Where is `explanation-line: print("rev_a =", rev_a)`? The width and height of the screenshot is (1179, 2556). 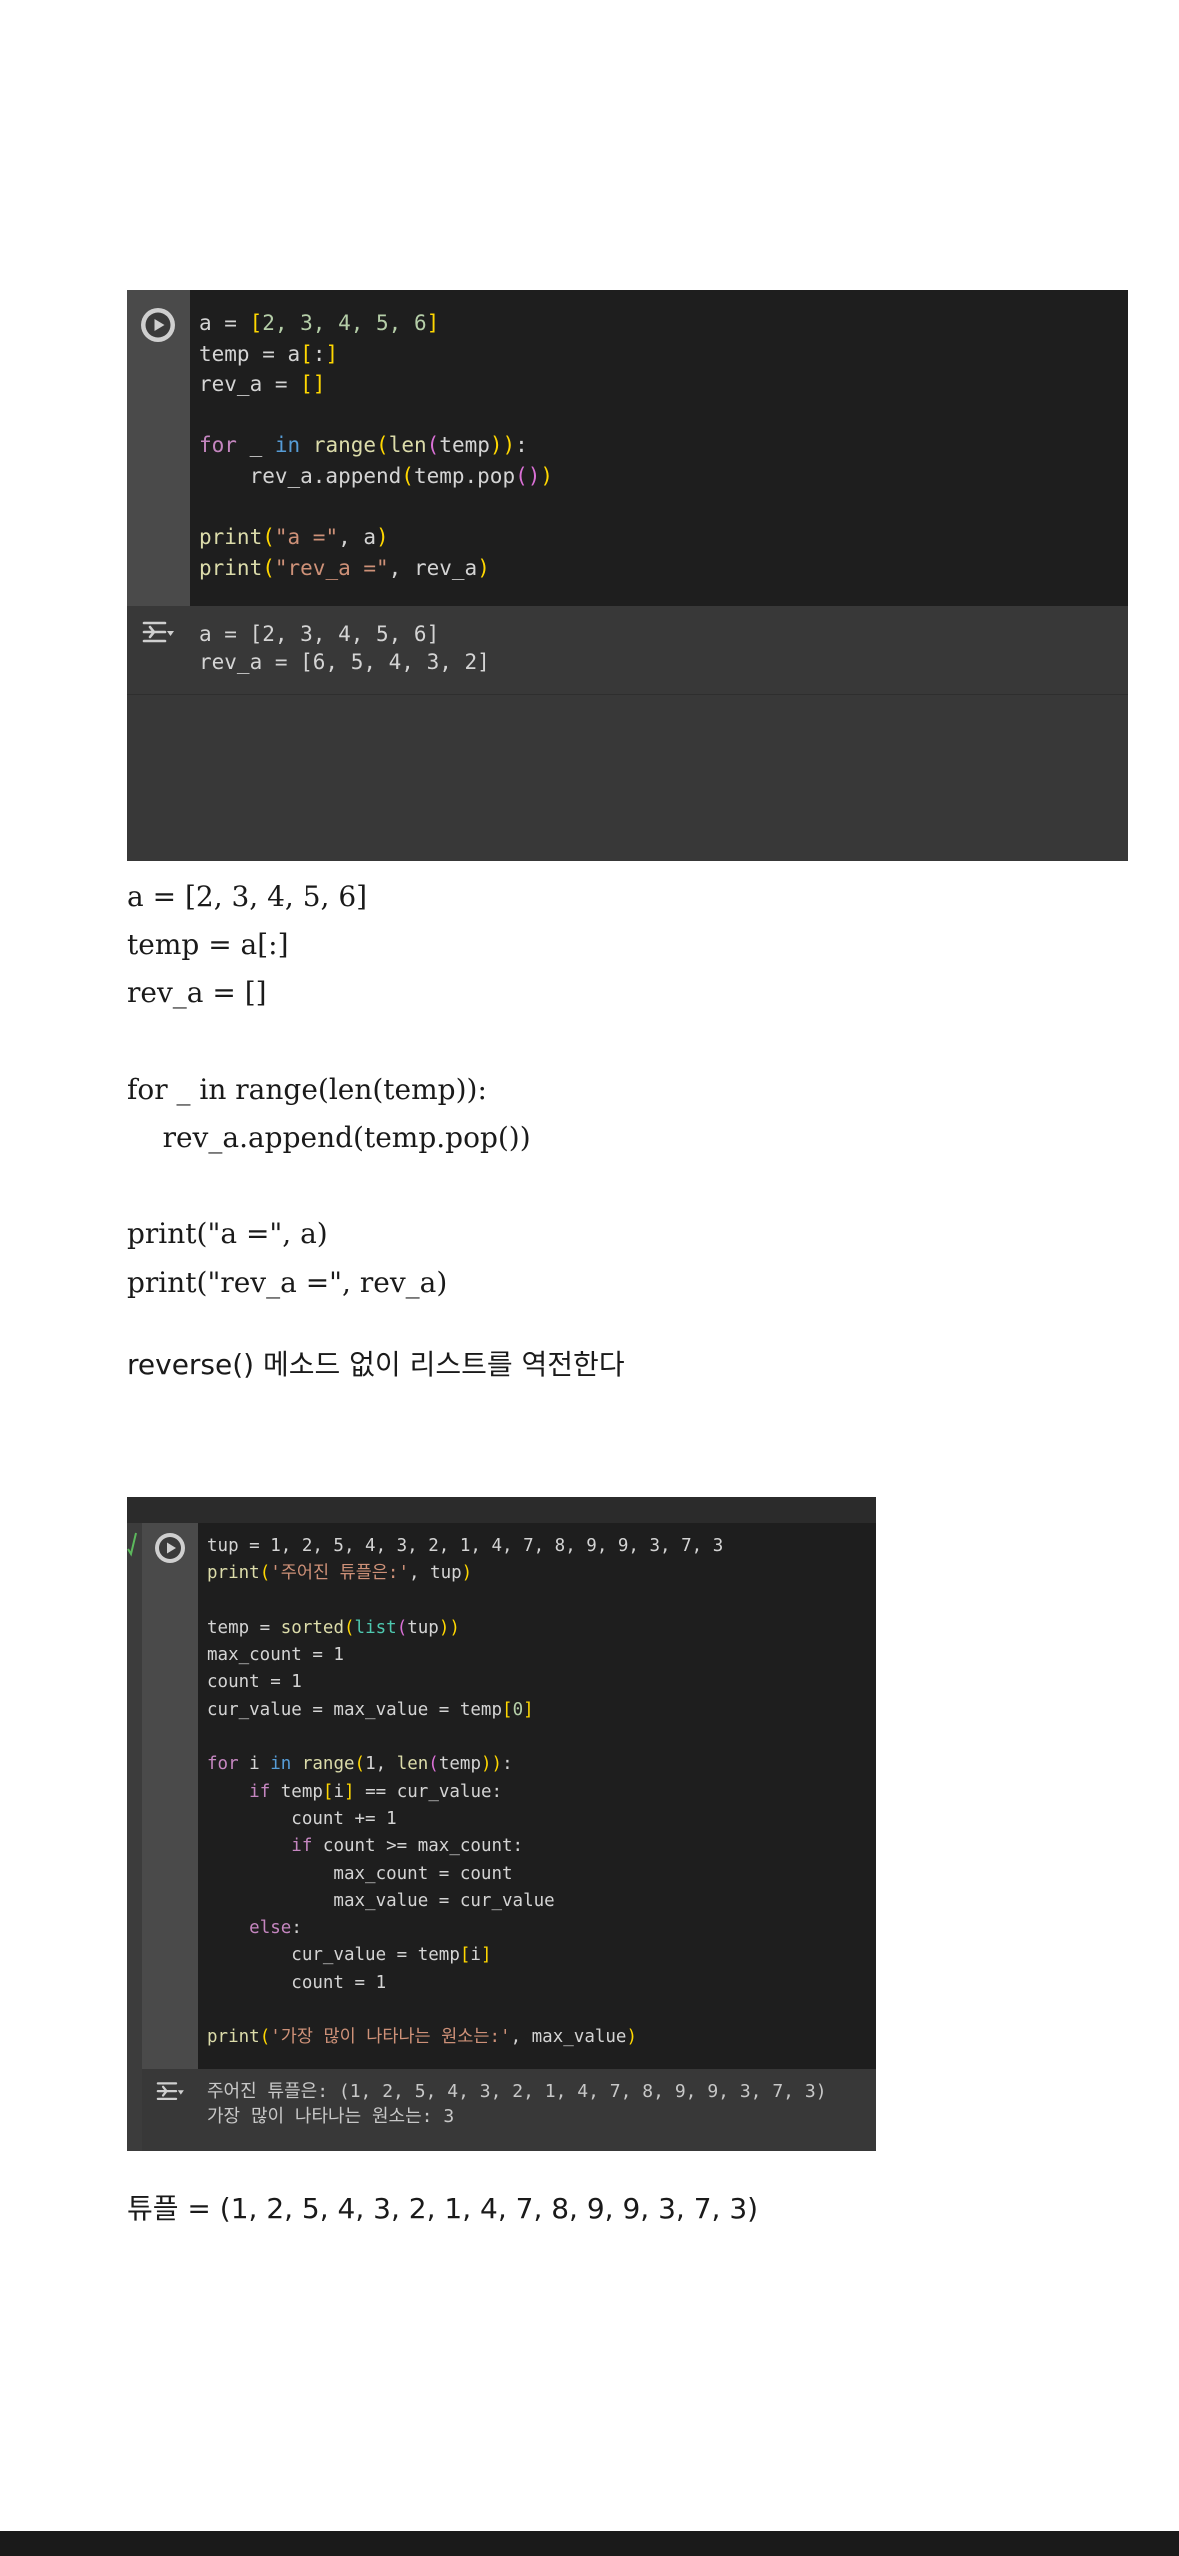
explanation-line: print("rev_a =", rev_a) is located at coordinates (287, 1282).